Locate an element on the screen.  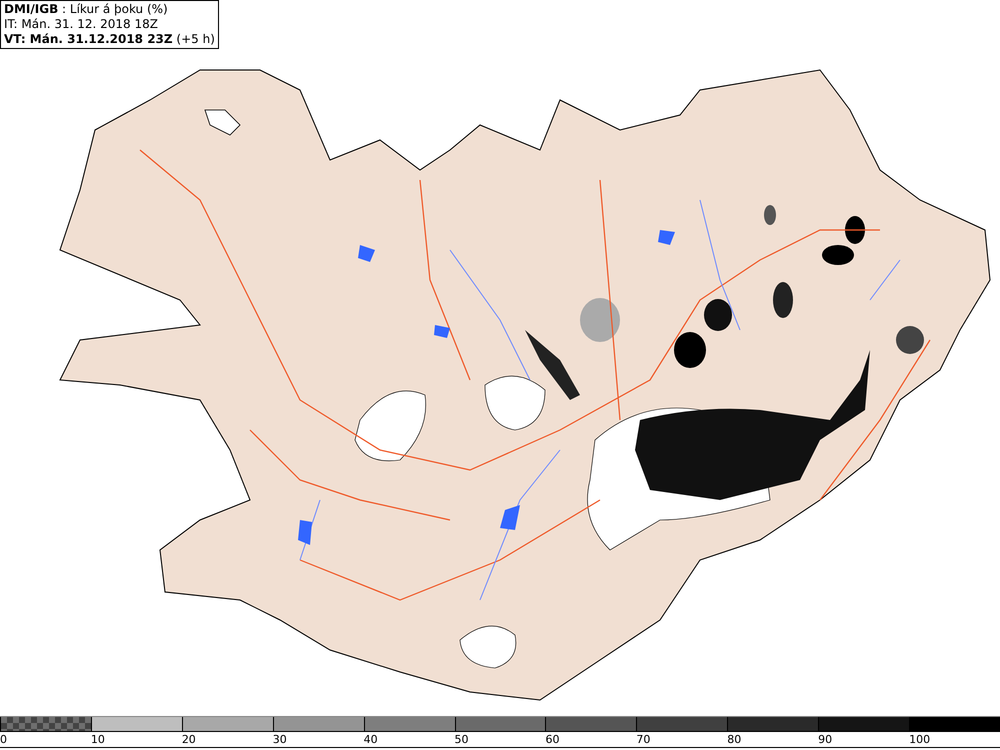
issue-time: IT: Mán. 31. 12. 2018 18Z is located at coordinates (81, 24).